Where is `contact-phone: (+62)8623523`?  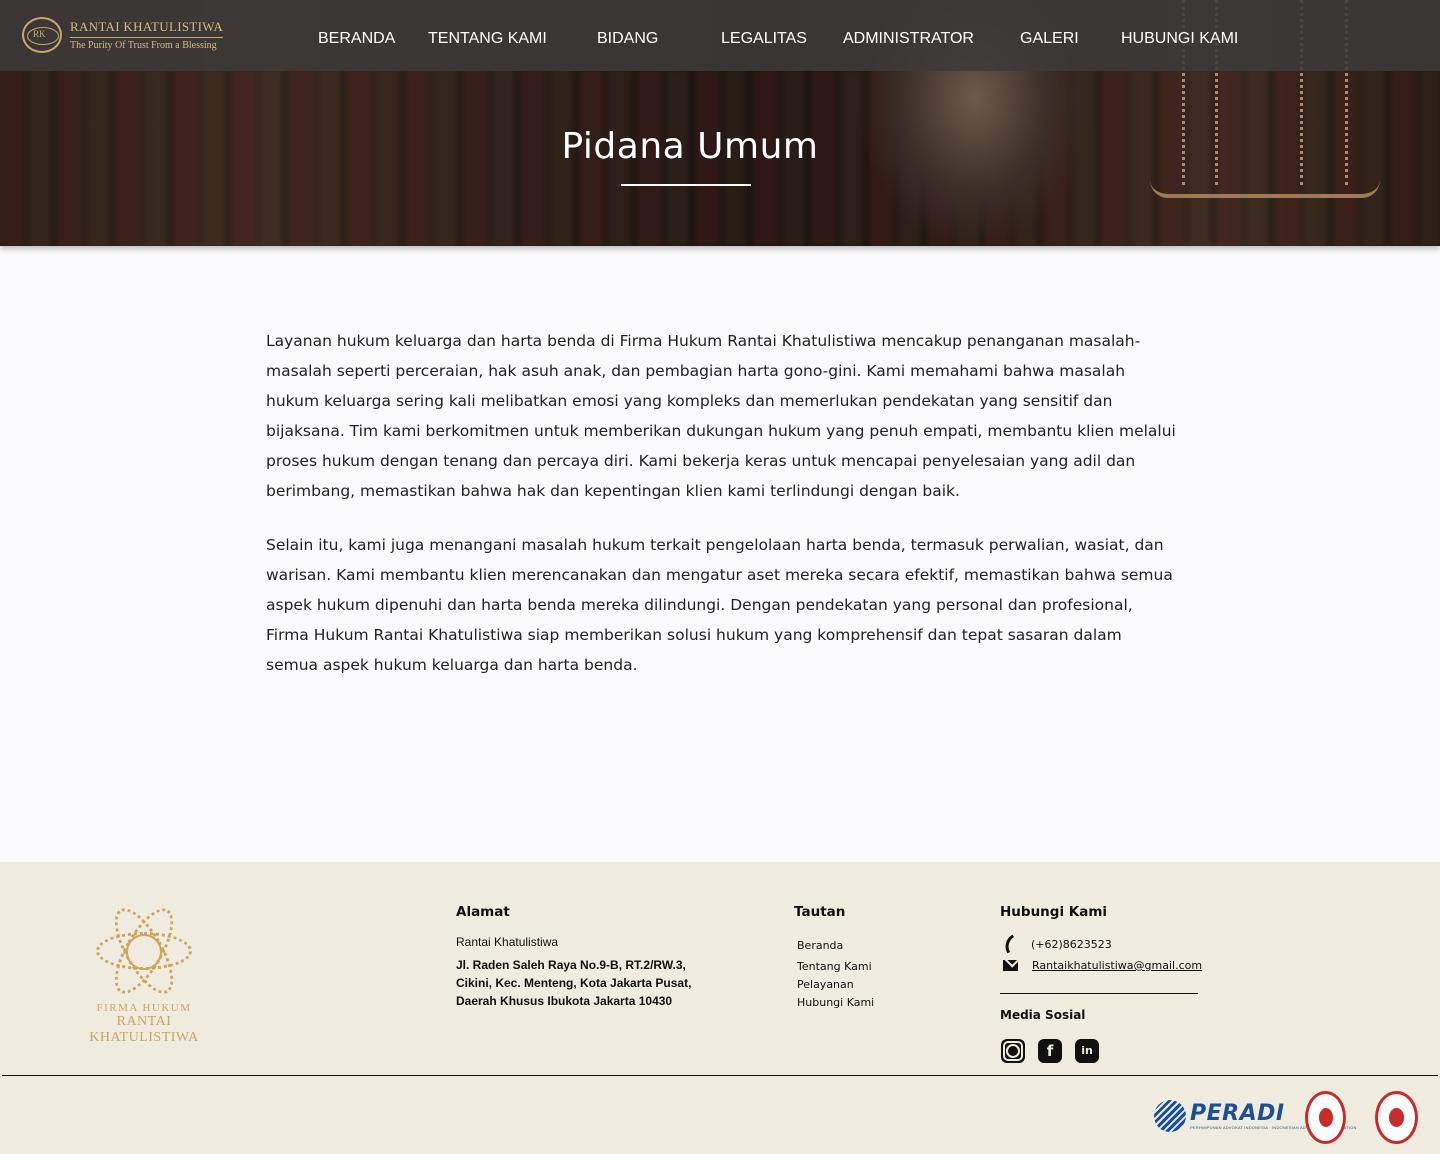 contact-phone: (+62)8623523 is located at coordinates (1071, 944).